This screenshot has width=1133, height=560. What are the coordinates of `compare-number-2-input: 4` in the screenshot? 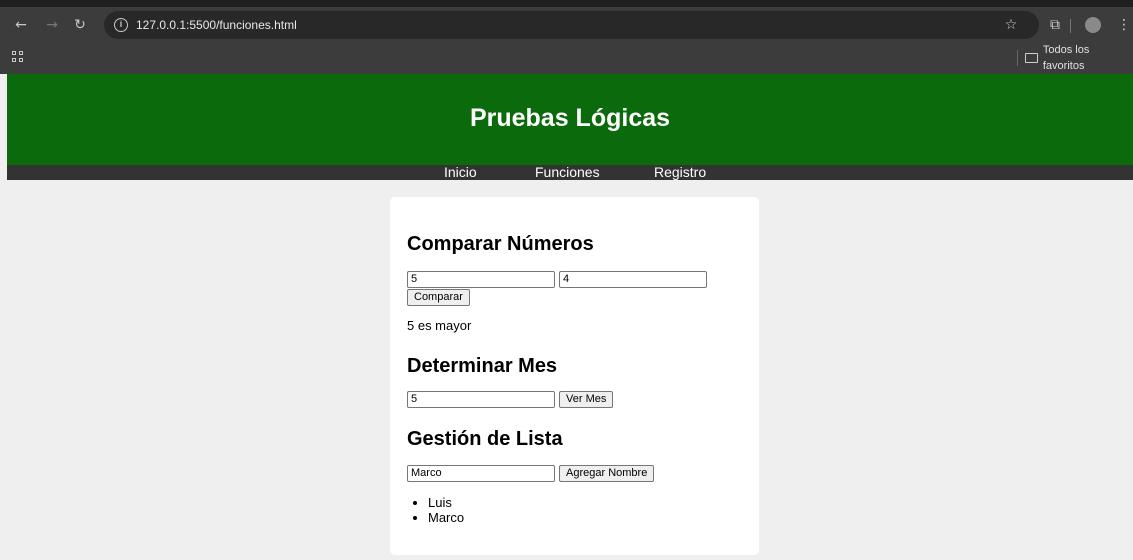 It's located at (633, 279).